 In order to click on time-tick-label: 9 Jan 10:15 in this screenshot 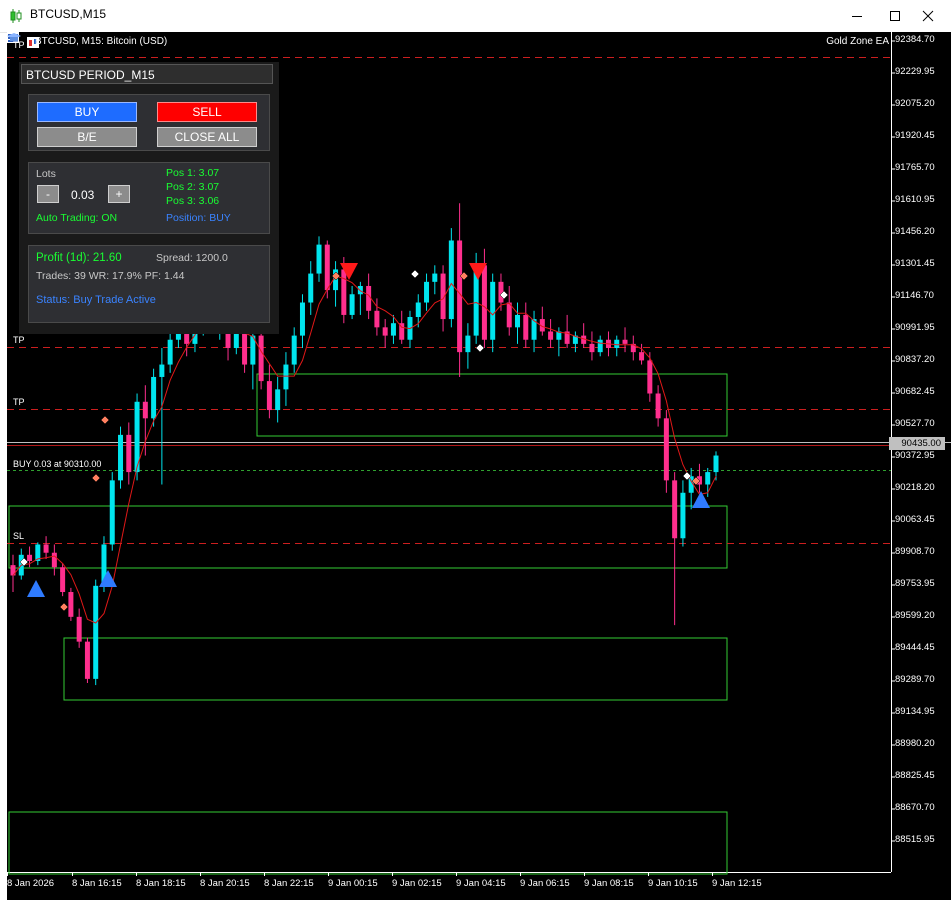, I will do `click(673, 883)`.